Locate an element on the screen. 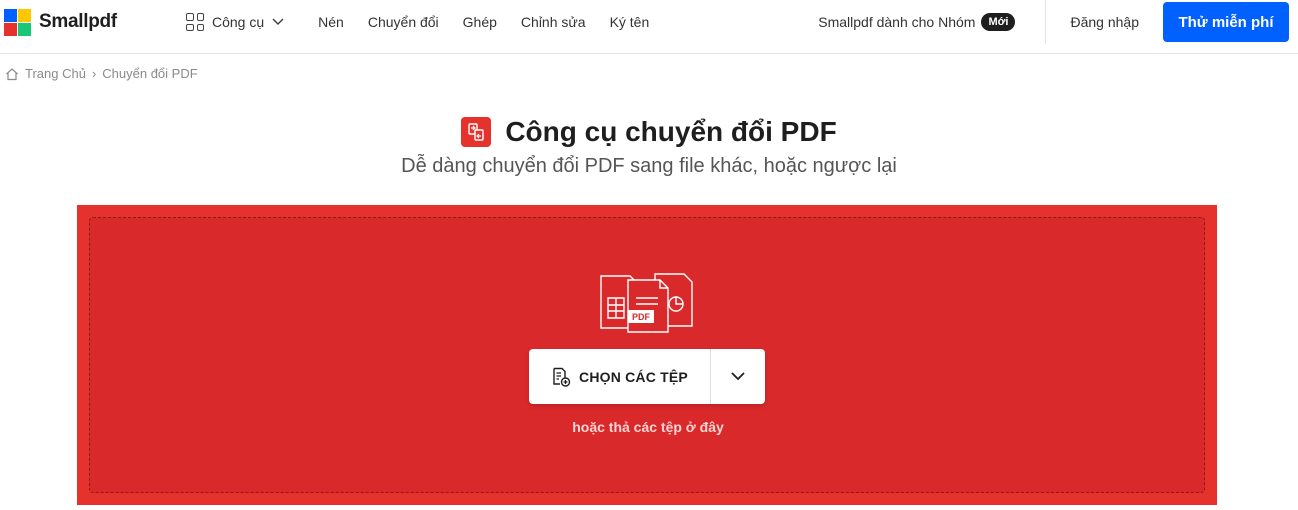 The width and height of the screenshot is (1298, 510). title-row: Công cụ chuyển đổi PDF is located at coordinates (649, 132).